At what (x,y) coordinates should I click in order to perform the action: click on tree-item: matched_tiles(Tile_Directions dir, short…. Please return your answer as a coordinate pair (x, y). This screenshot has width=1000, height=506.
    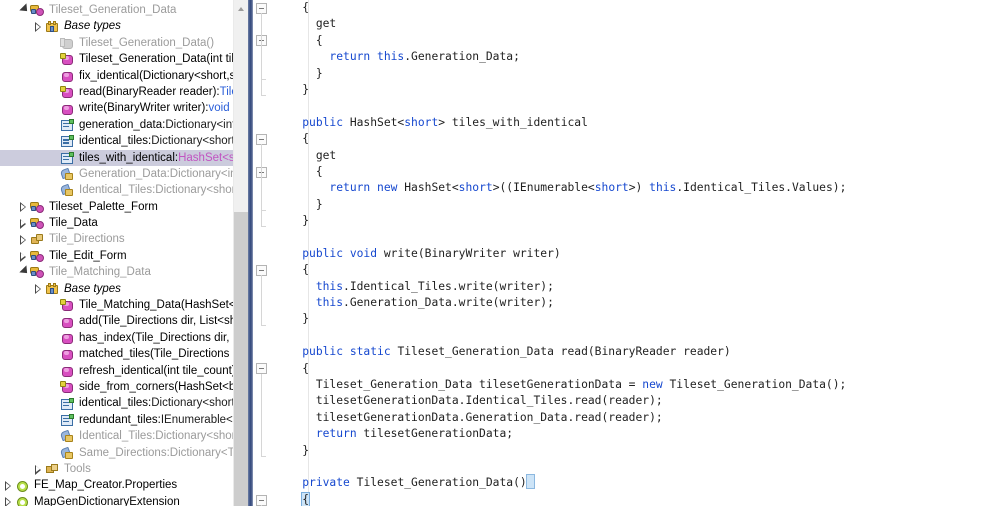
    Looking at the image, I should click on (124, 354).